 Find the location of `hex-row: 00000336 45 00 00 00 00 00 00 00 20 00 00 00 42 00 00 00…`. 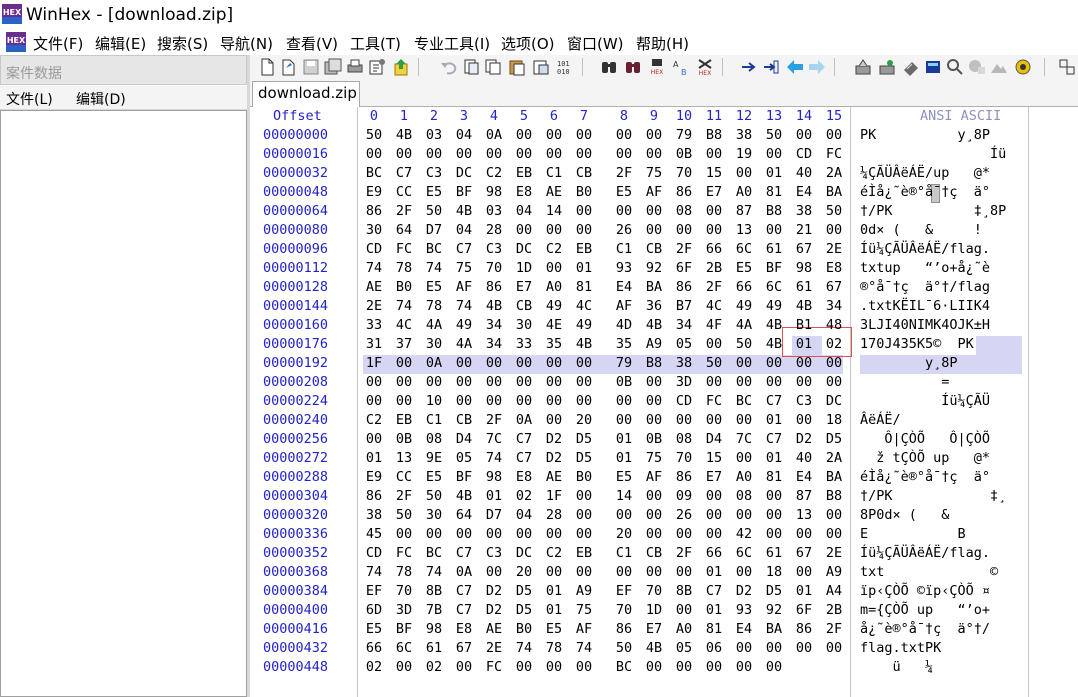

hex-row: 00000336 45 00 00 00 00 00 00 00 20 00 00 00 42 00 00 00… is located at coordinates (664, 535).